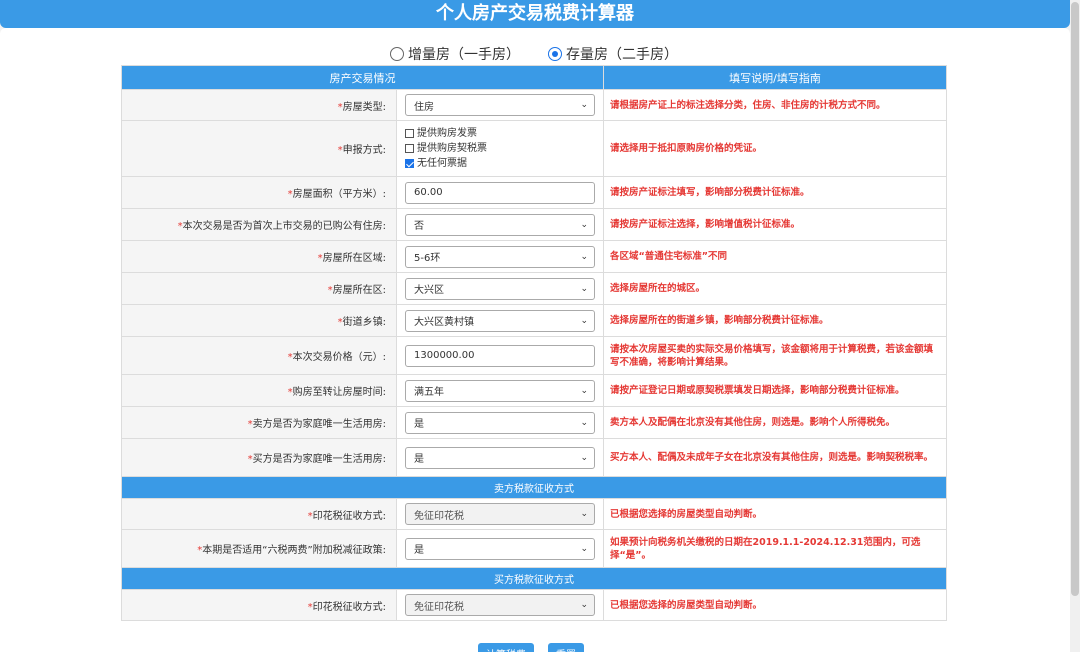 Image resolution: width=1080 pixels, height=652 pixels. What do you see at coordinates (500, 422) in the screenshot?
I see `seller-only-home-select: 是 ⌄` at bounding box center [500, 422].